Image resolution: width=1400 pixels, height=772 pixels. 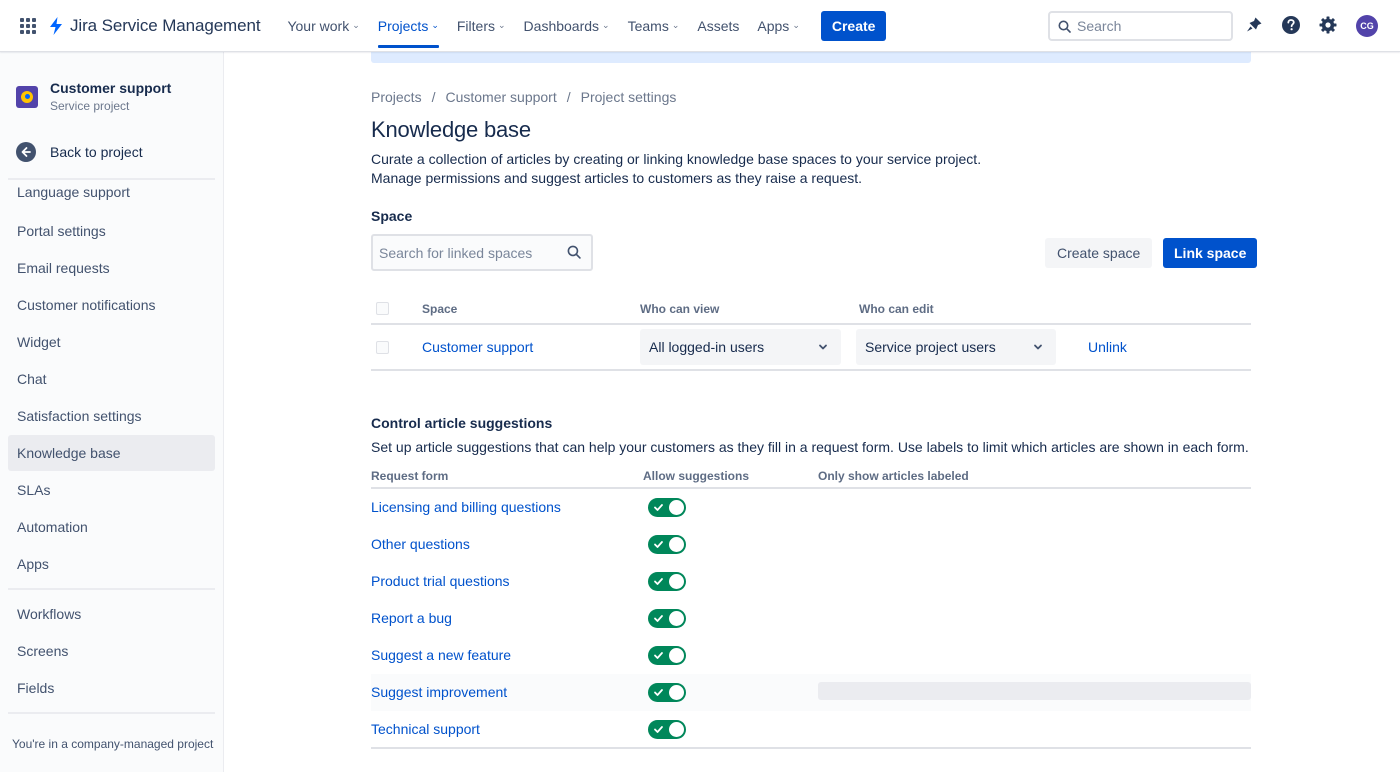 What do you see at coordinates (1291, 25) in the screenshot?
I see `help-icon` at bounding box center [1291, 25].